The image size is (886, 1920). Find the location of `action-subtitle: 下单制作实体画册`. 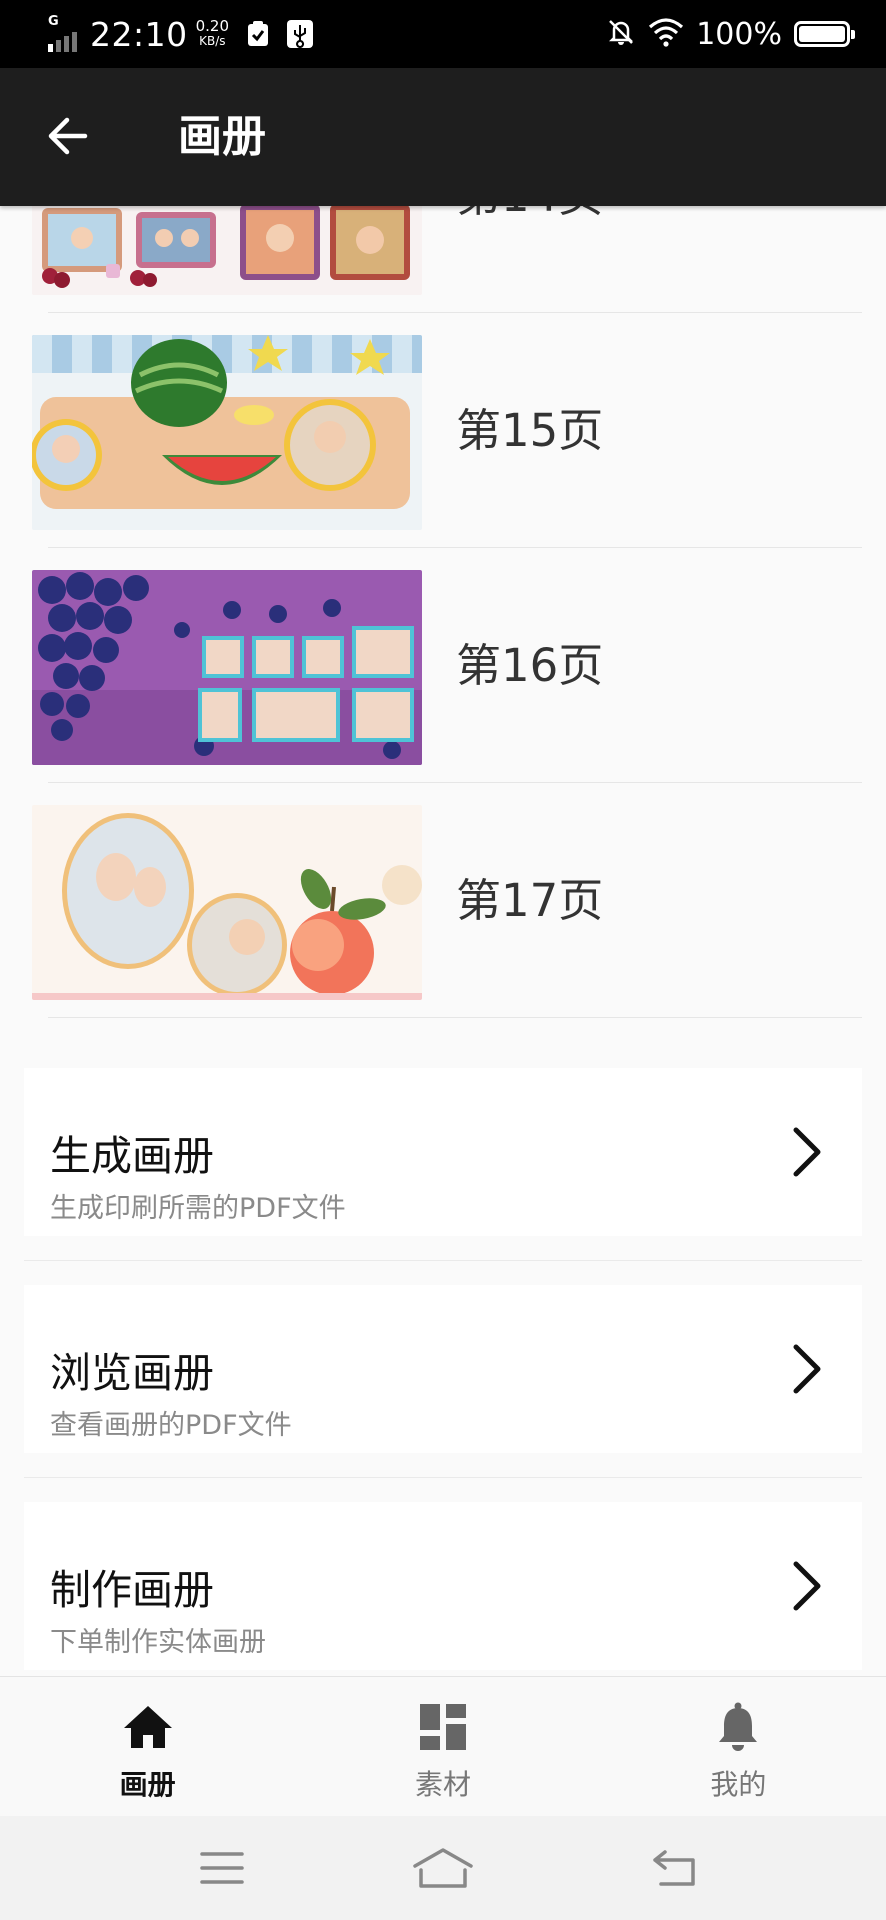

action-subtitle: 下单制作实体画册 is located at coordinates (158, 1642).